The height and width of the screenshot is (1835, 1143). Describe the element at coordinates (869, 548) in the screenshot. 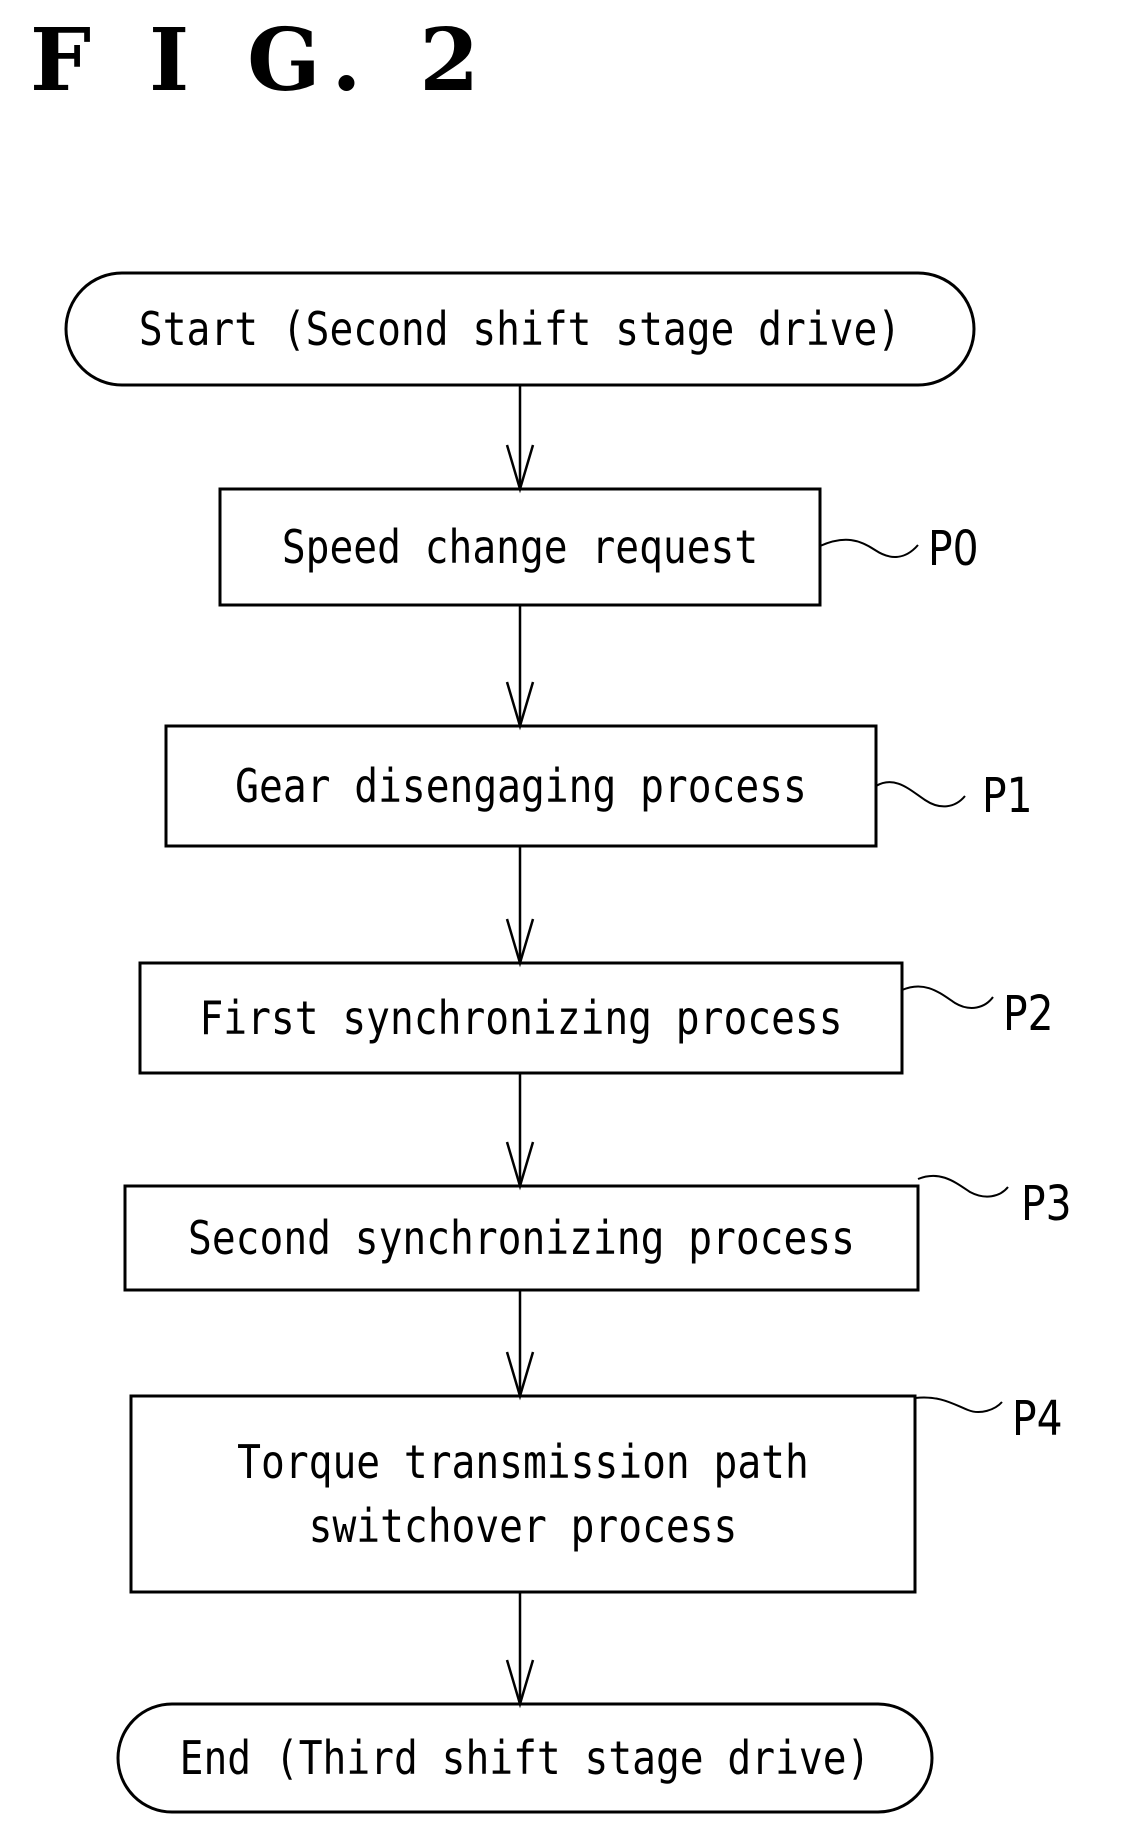

I see `leader-line-p0` at that location.